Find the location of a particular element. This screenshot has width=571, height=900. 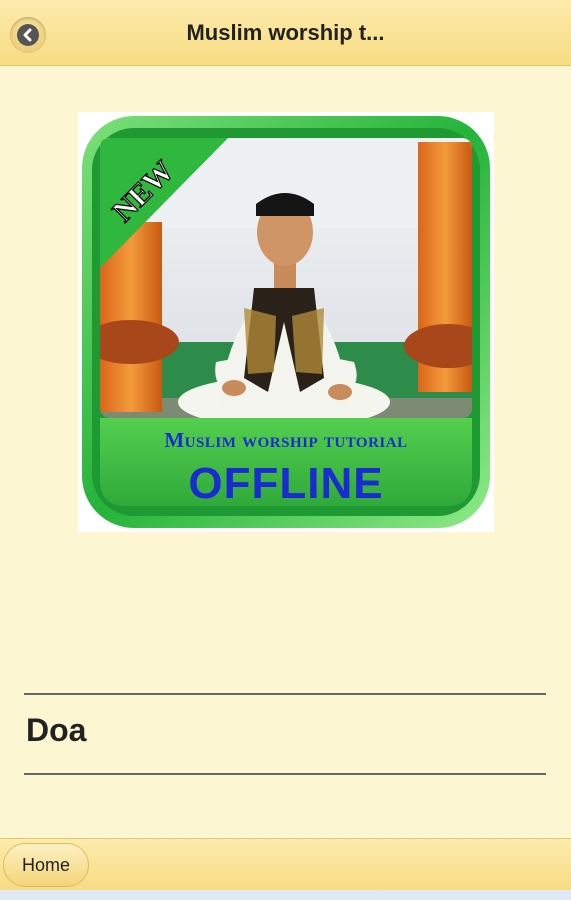

list-item-doa: Doa is located at coordinates (56, 730).